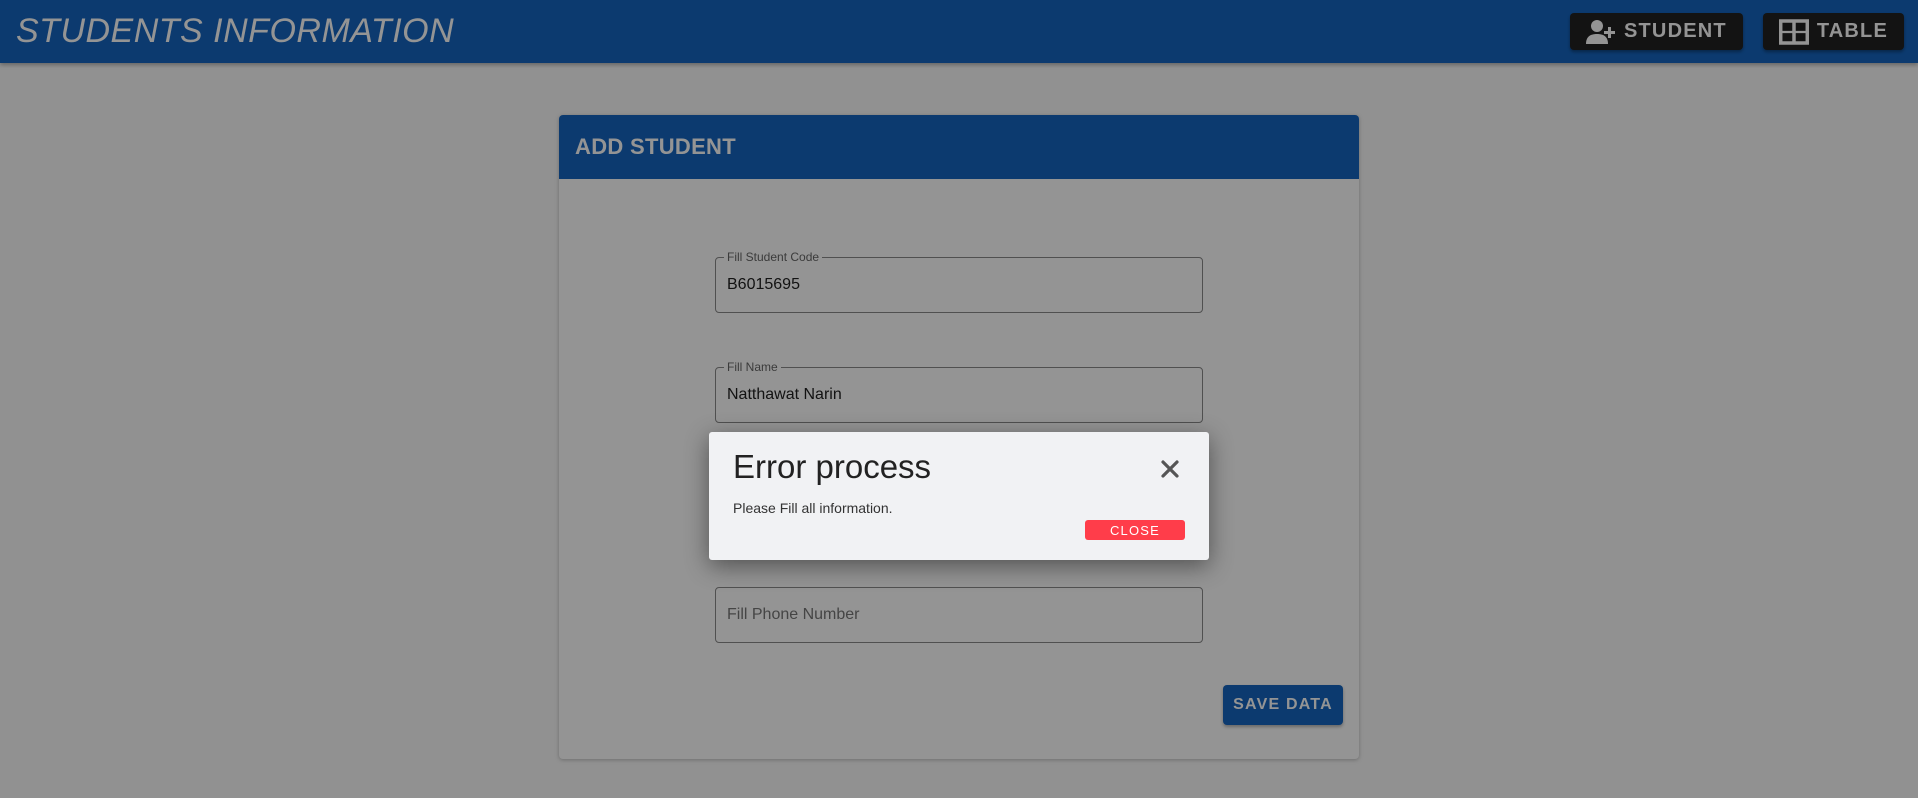 Image resolution: width=1918 pixels, height=798 pixels. Describe the element at coordinates (1135, 530) in the screenshot. I see `dialog-close-button: CLOSE` at that location.